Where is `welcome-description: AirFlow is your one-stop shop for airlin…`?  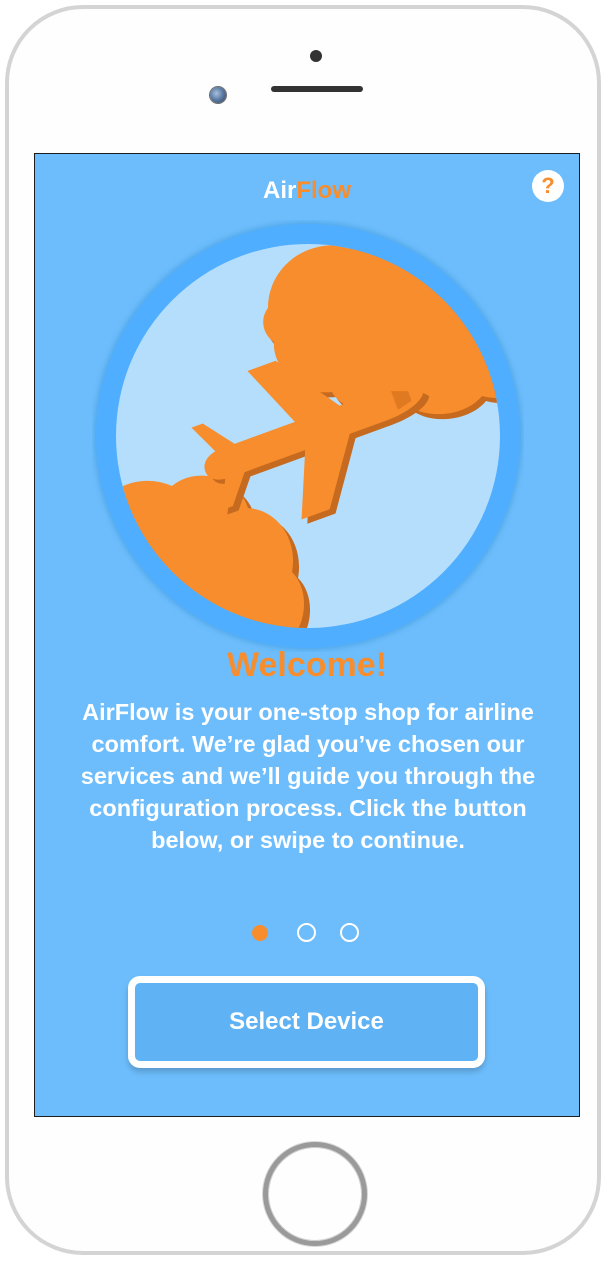
welcome-description: AirFlow is your one-stop shop for airlin… is located at coordinates (308, 776).